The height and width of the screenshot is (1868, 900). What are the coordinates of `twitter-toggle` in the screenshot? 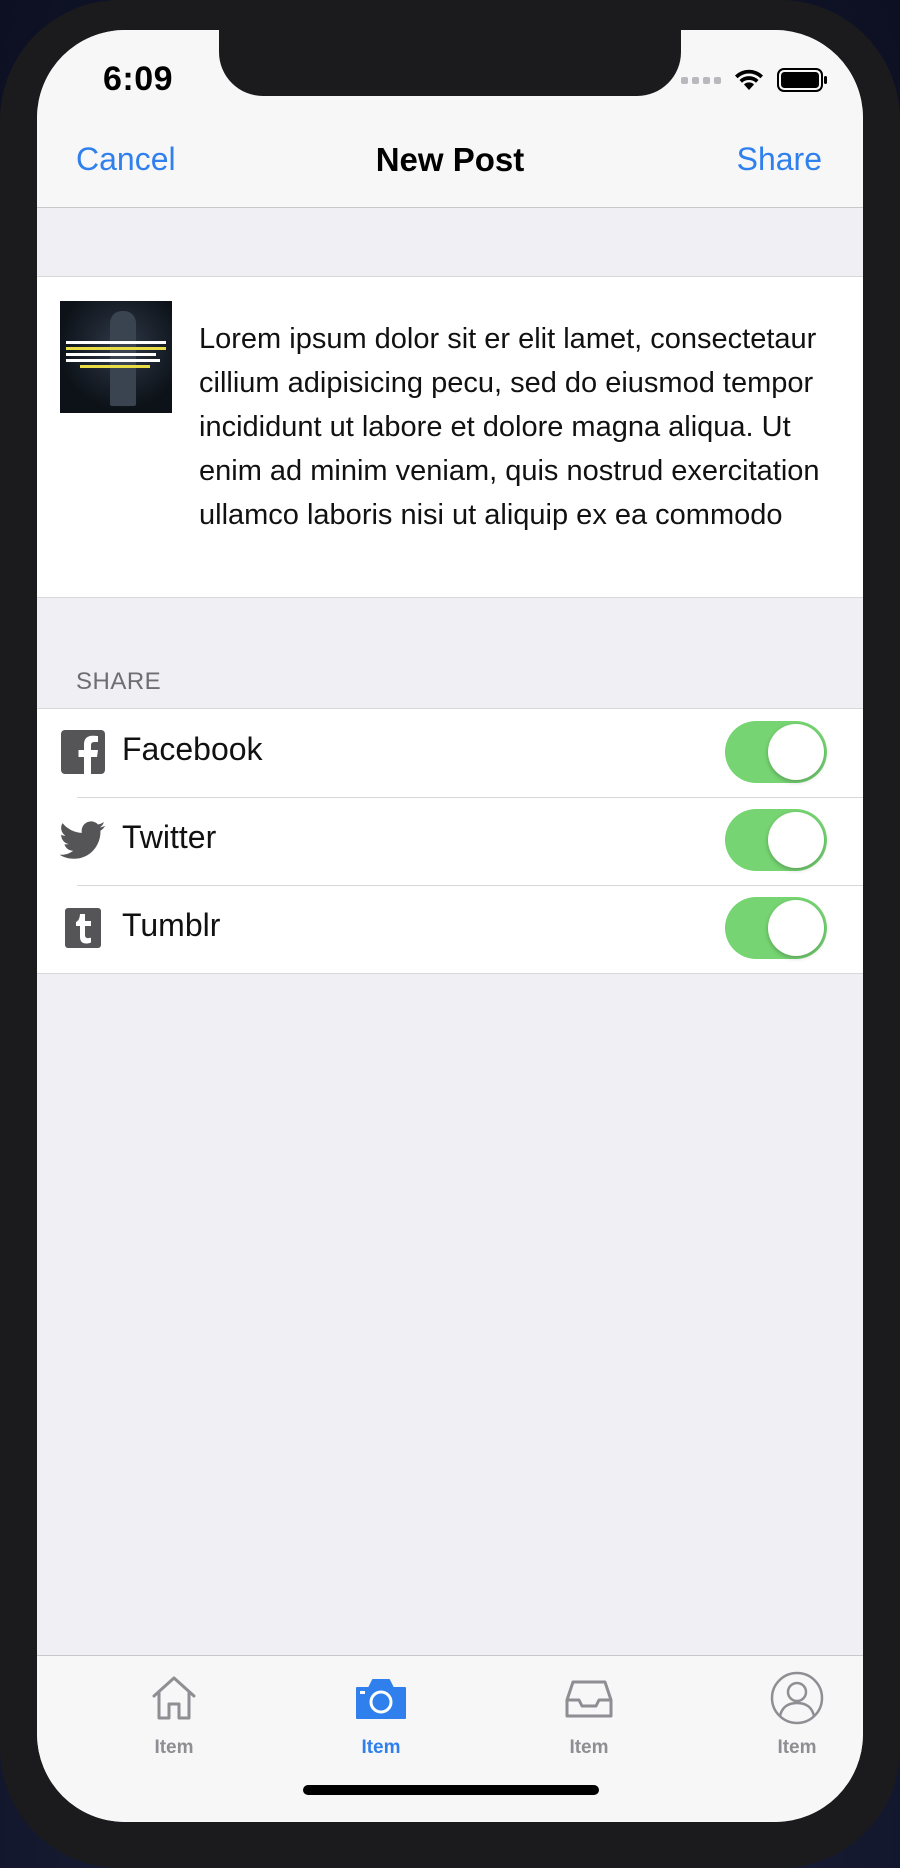 It's located at (776, 840).